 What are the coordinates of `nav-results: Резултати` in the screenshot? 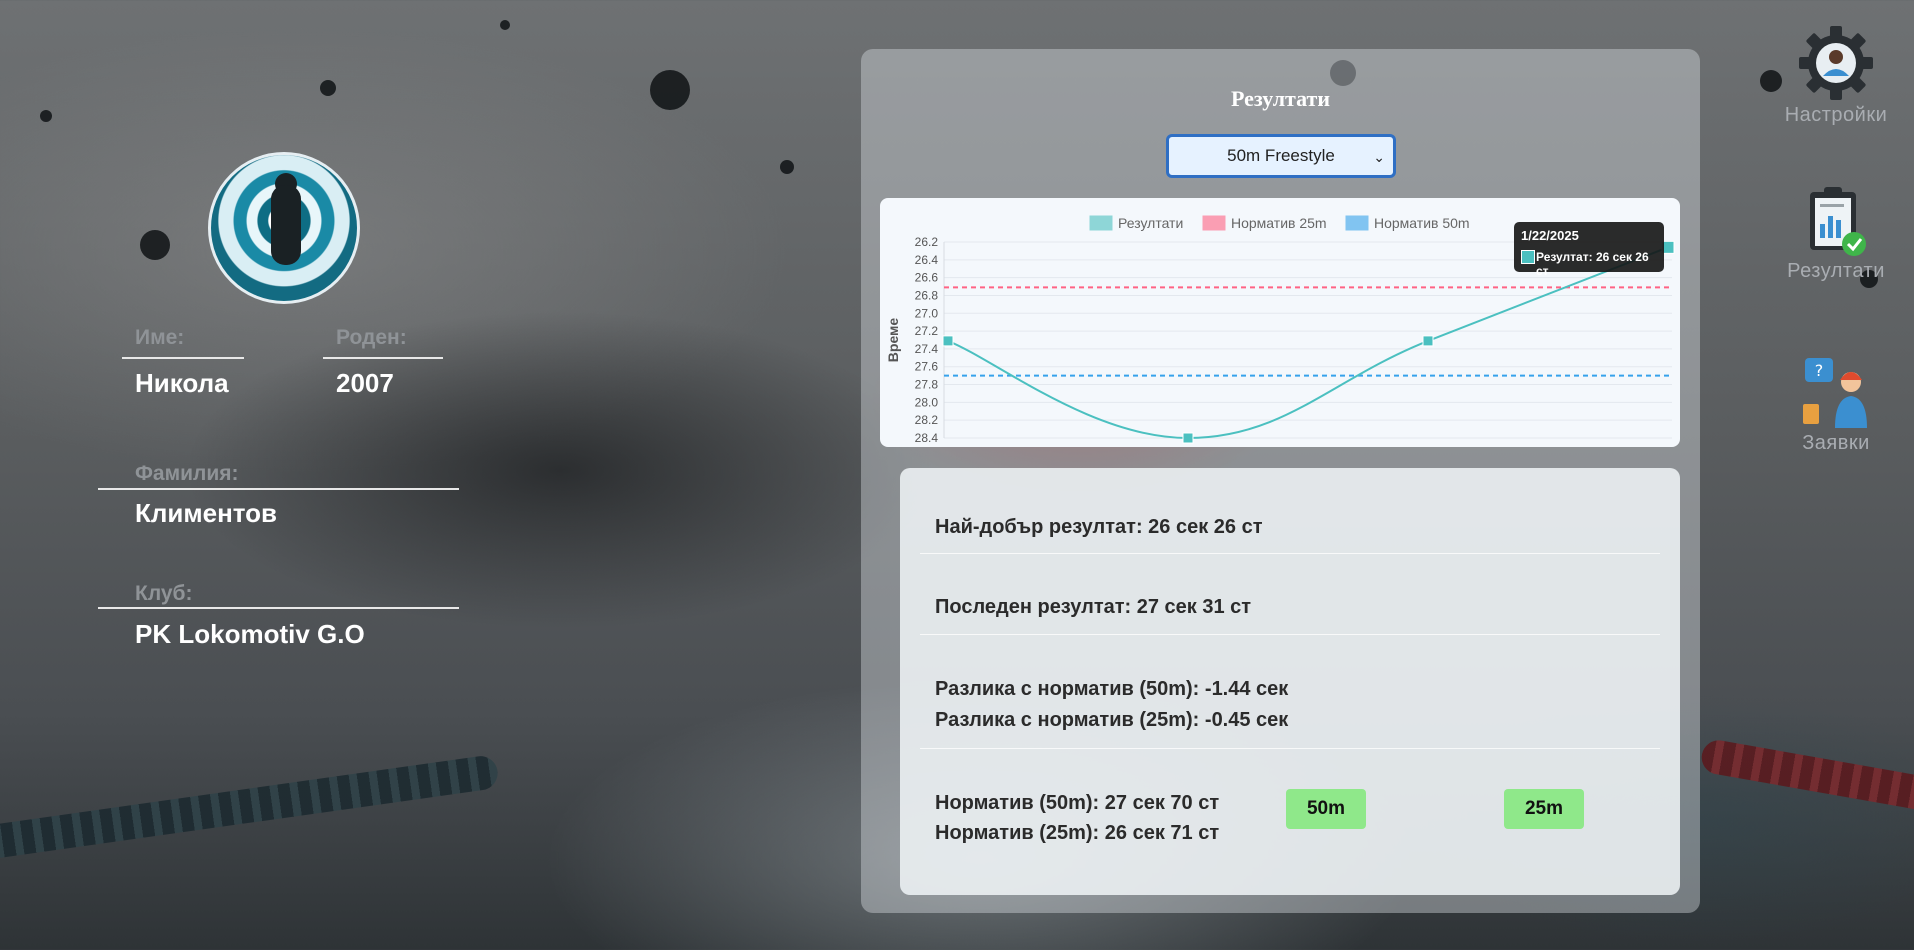 It's located at (1836, 233).